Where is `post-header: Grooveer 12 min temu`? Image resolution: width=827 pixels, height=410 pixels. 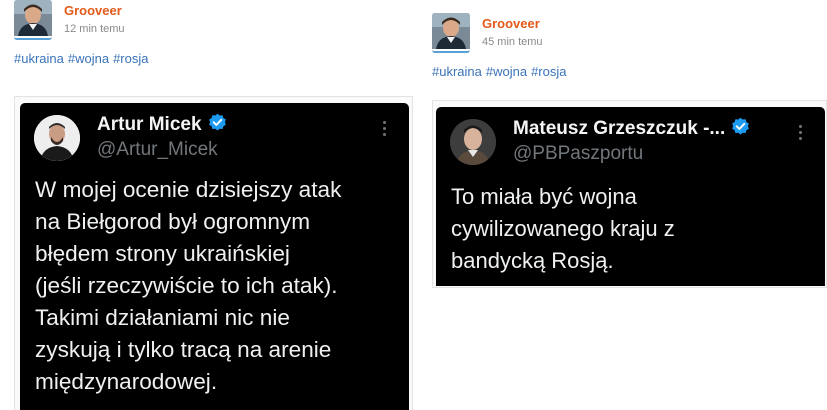 post-header: Grooveer 12 min temu is located at coordinates (213, 20).